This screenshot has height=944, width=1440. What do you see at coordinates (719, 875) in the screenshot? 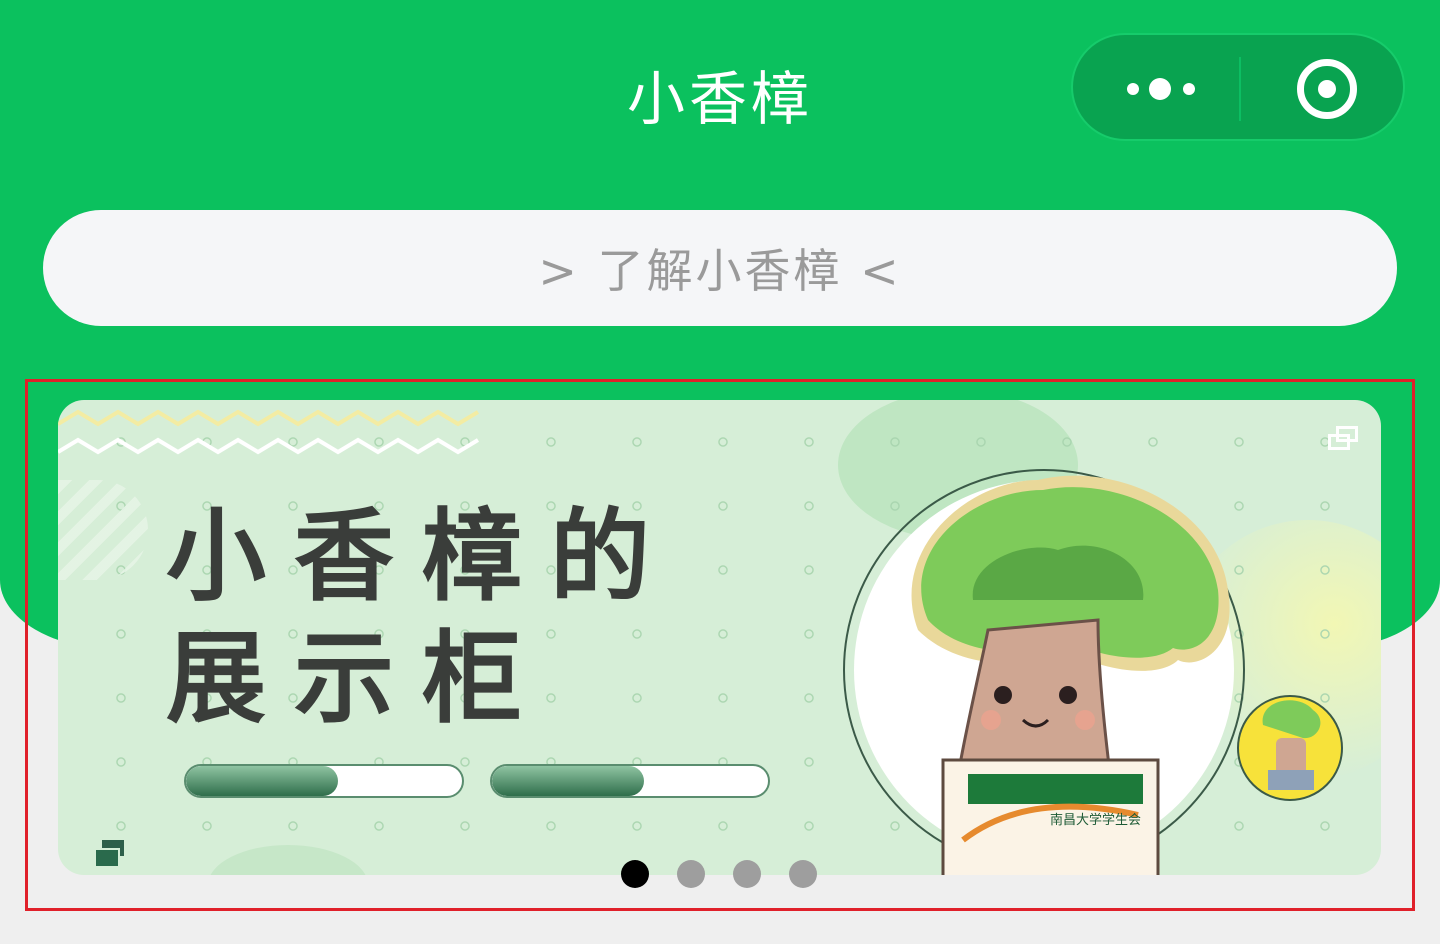
I see `carousel-pager` at bounding box center [719, 875].